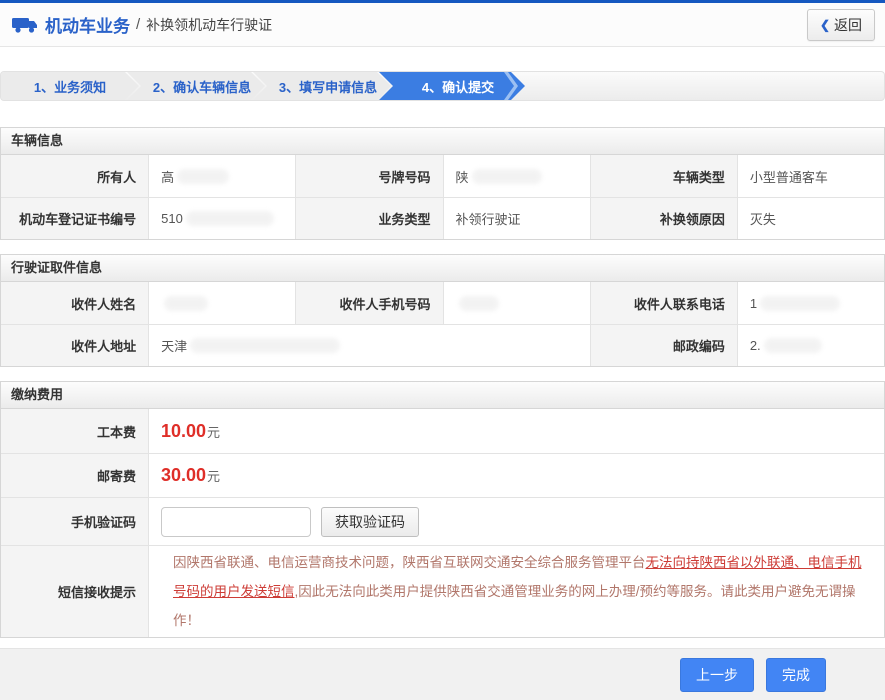 The width and height of the screenshot is (885, 700). What do you see at coordinates (184, 430) in the screenshot?
I see `production-fee-amount: 10.00` at bounding box center [184, 430].